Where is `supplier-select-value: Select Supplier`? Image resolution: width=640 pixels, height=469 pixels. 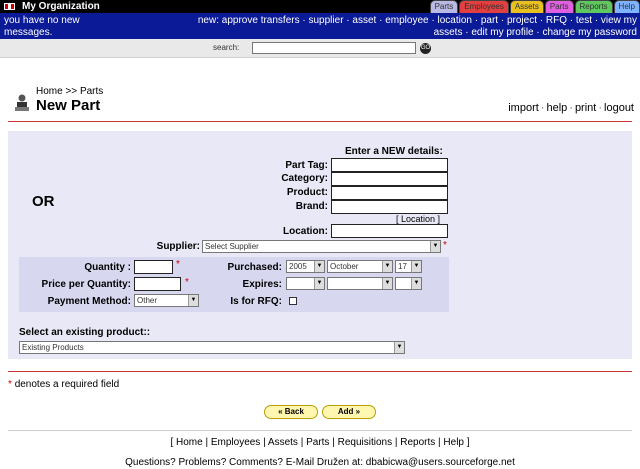 supplier-select-value: Select Supplier is located at coordinates (232, 246).